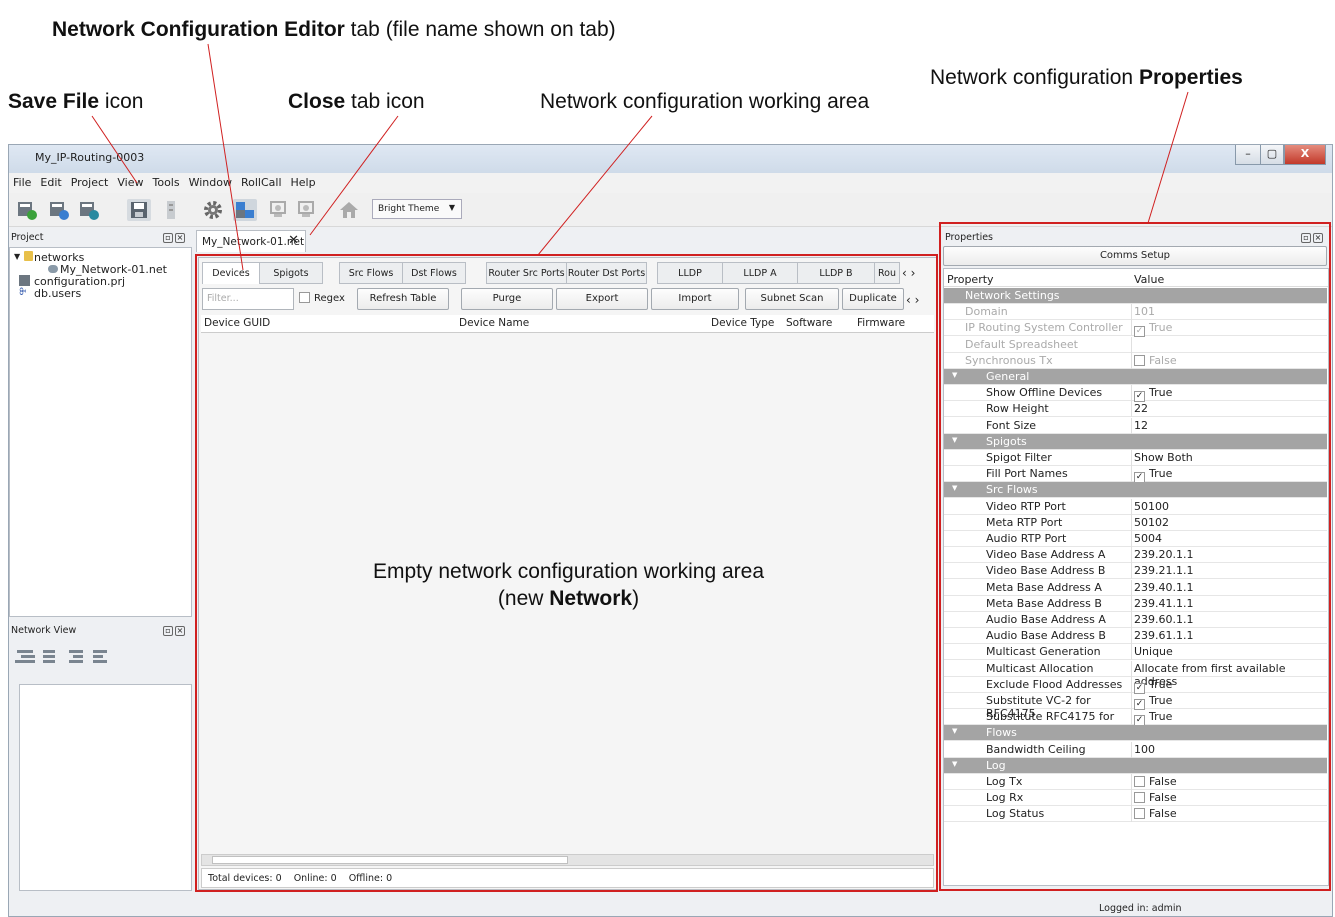 The width and height of the screenshot is (1335, 917). Describe the element at coordinates (912, 300) in the screenshot. I see `button-scroll-arrows-icon: ‹ ›` at that location.